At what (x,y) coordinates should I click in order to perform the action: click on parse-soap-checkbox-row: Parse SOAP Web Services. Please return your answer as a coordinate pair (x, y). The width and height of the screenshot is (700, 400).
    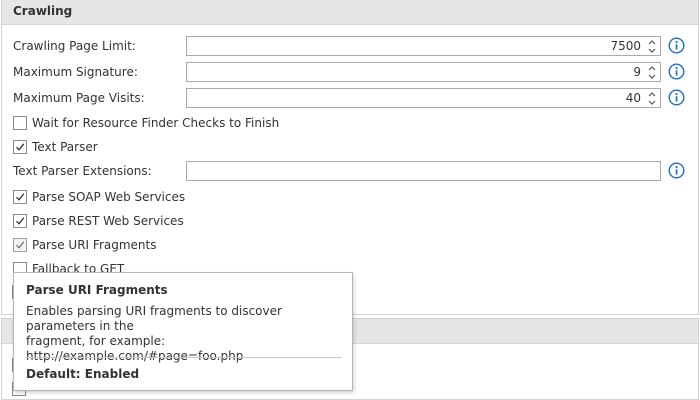
    Looking at the image, I should click on (213, 198).